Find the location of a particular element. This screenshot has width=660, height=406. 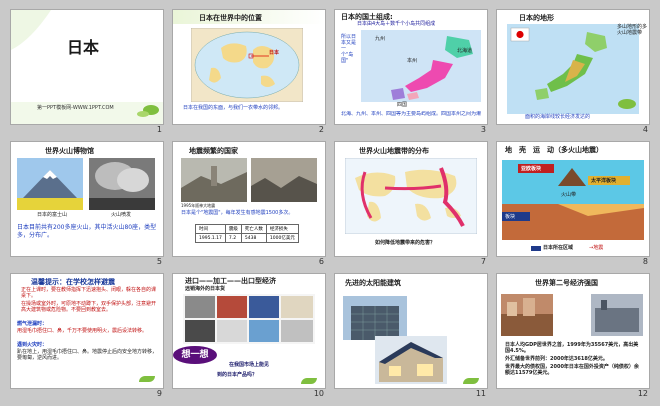

slide-9-gas-heading: 燃气泄漏时： is located at coordinates (32, 324).